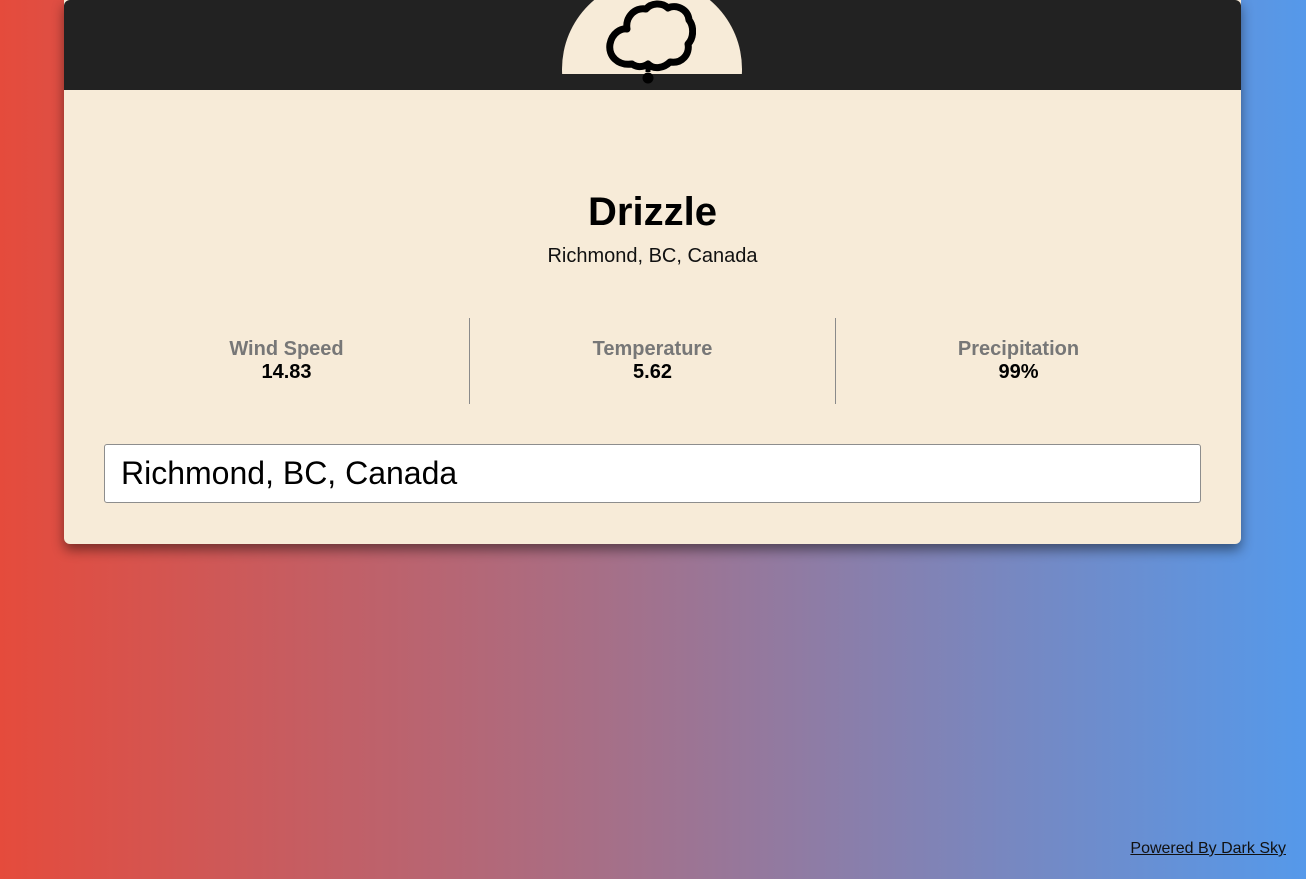 The width and height of the screenshot is (1306, 879). Describe the element at coordinates (286, 372) in the screenshot. I see `stat-value: 14.83` at that location.